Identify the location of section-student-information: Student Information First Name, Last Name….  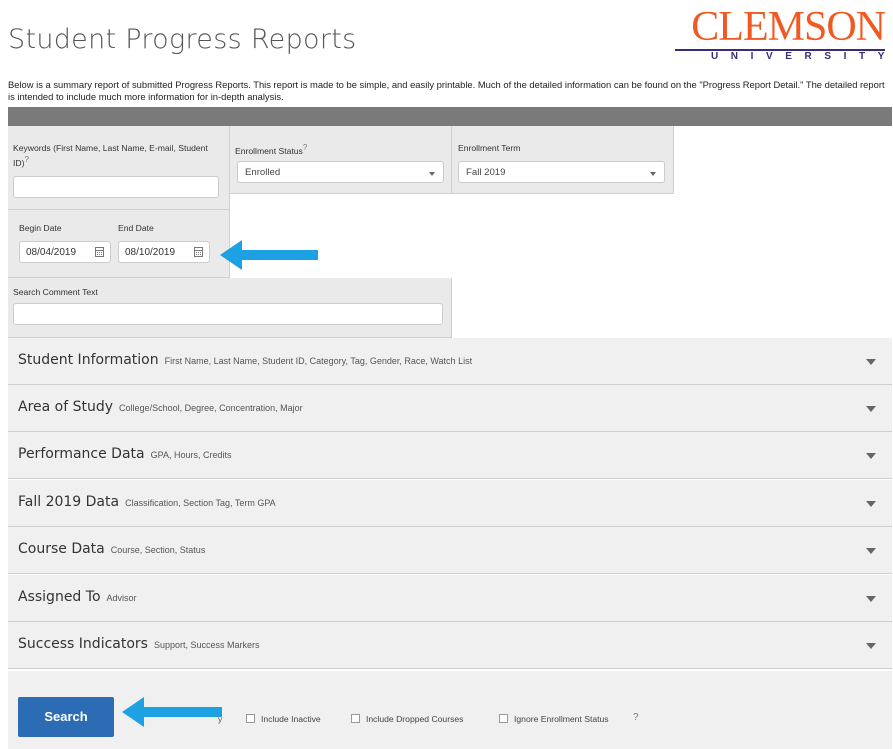
(450, 361).